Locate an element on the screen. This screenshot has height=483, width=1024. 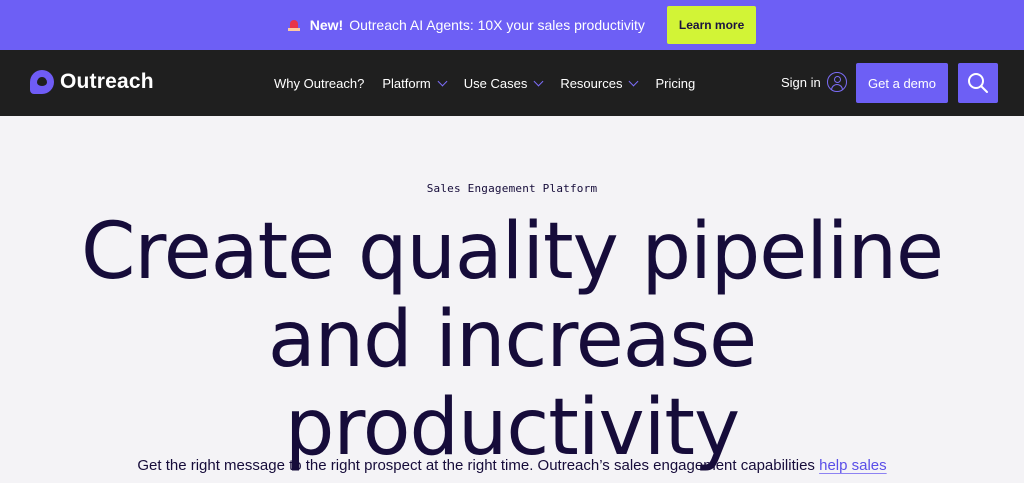
nav-item-pricing: Pricing is located at coordinates (675, 83).